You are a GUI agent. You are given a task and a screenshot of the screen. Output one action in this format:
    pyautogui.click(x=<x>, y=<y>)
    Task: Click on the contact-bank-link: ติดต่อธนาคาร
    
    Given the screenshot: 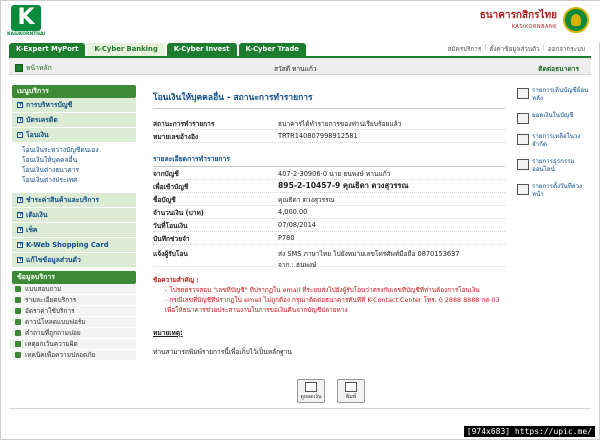 What is the action you would take?
    pyautogui.click(x=558, y=68)
    